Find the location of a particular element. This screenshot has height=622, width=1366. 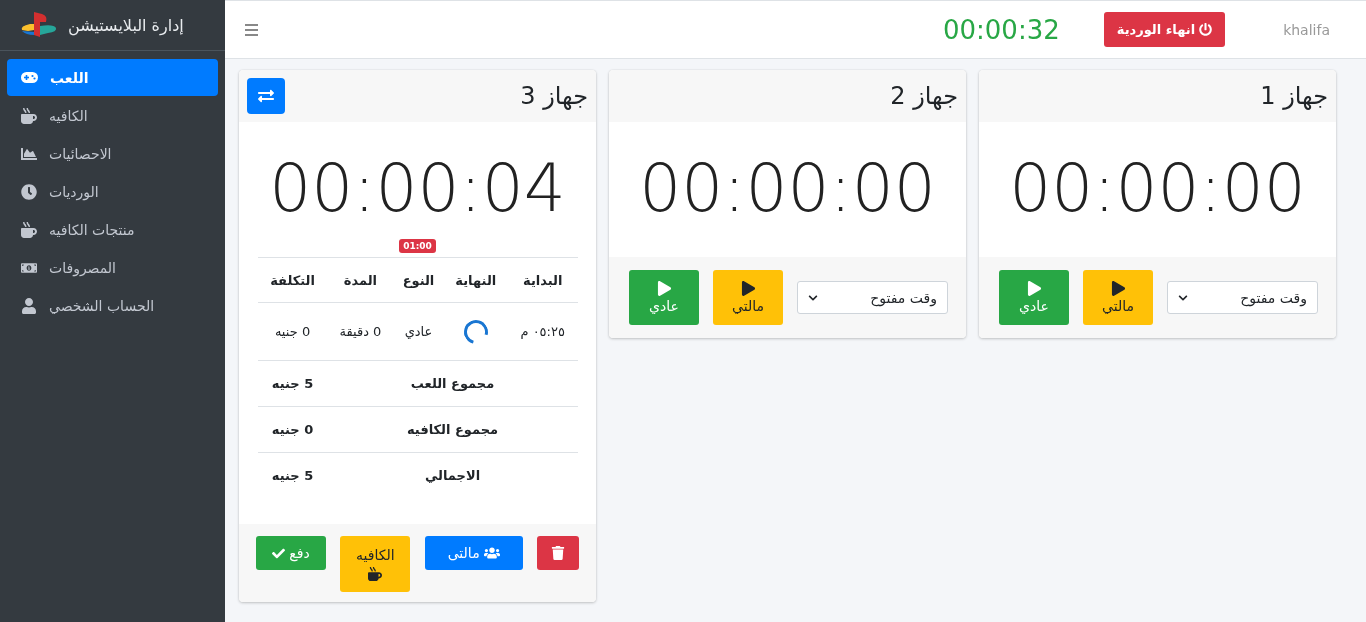

multi-button: مالتى is located at coordinates (473, 553).